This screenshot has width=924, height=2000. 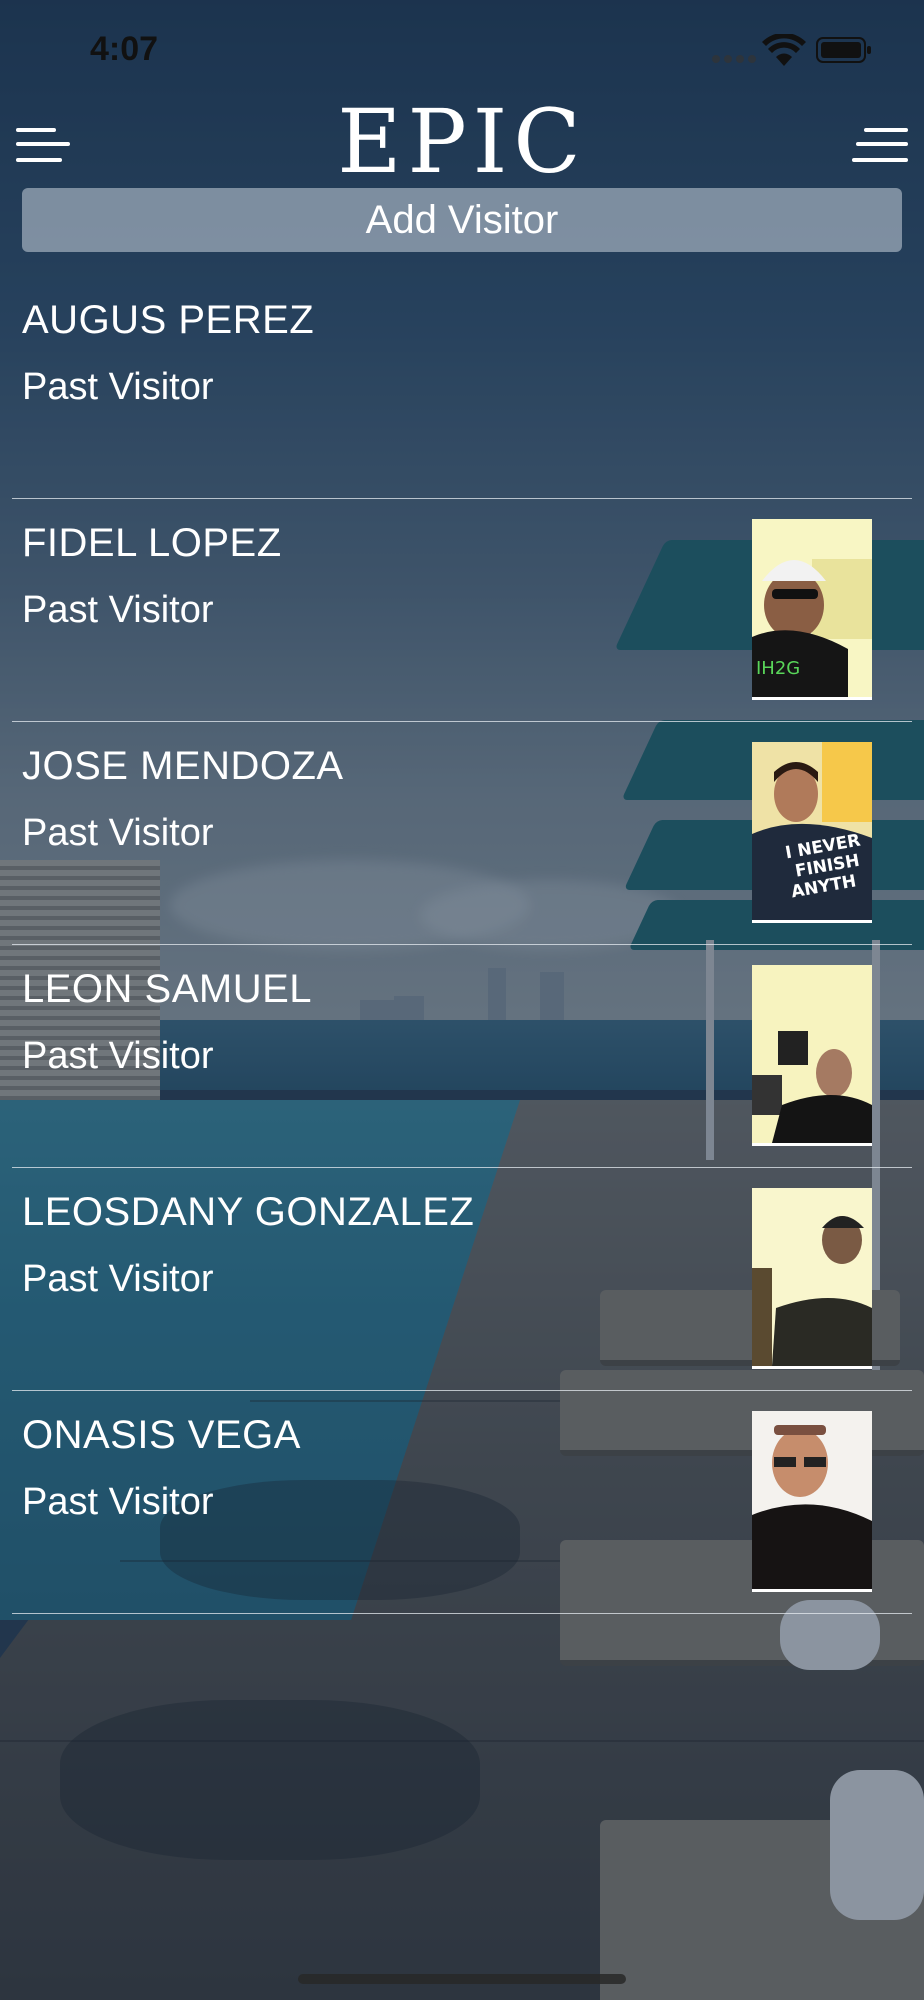 What do you see at coordinates (812, 609) in the screenshot?
I see `visitor-photo: IH2G` at bounding box center [812, 609].